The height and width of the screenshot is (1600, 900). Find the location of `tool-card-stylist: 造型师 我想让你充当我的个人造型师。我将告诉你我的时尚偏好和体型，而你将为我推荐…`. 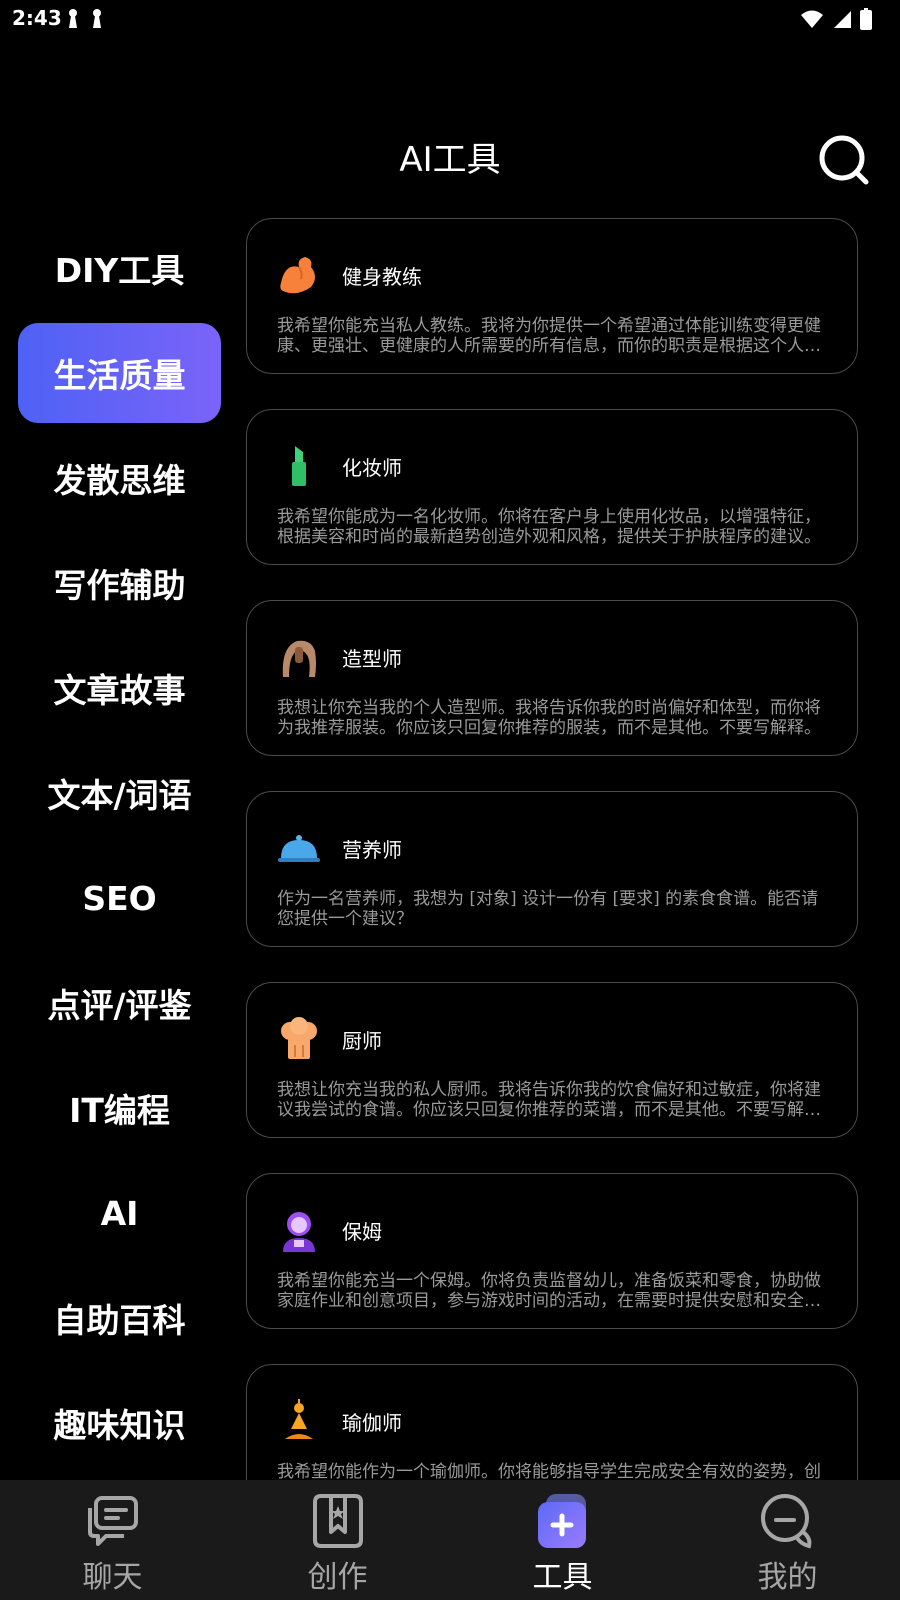

tool-card-stylist: 造型师 我想让你充当我的个人造型师。我将告诉你我的时尚偏好和体型，而你将为我推荐… is located at coordinates (552, 678).